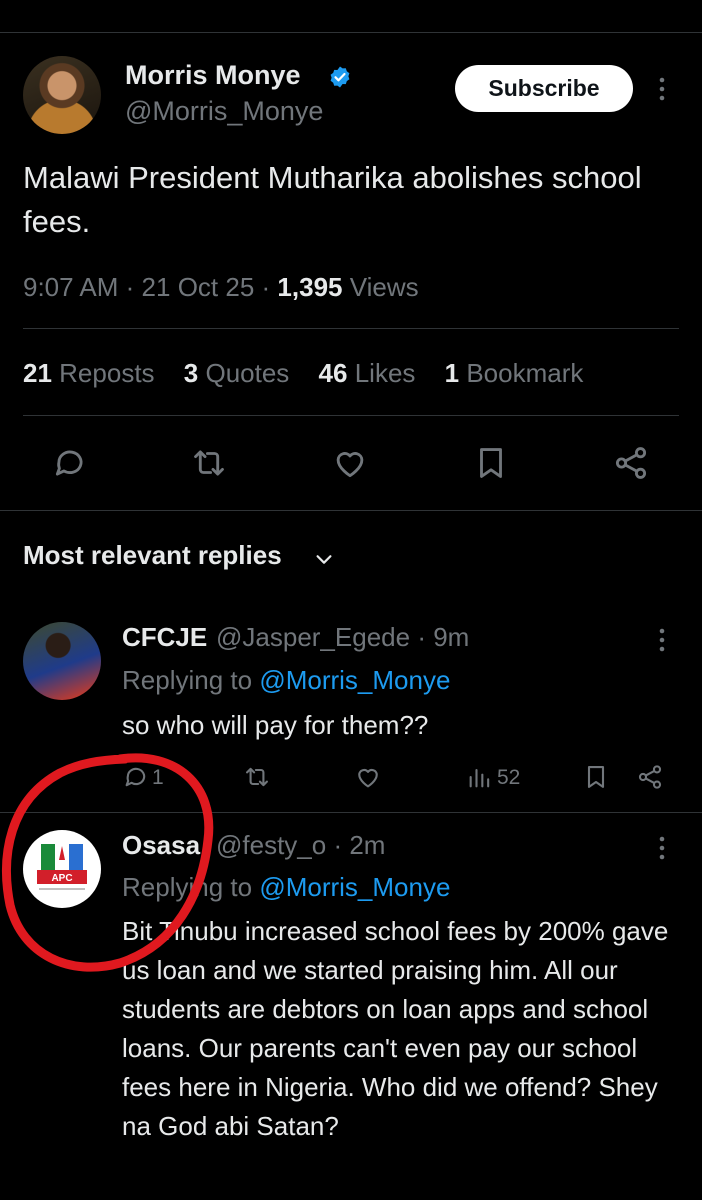 This screenshot has height=1200, width=702. What do you see at coordinates (107, 373) in the screenshot?
I see `reposts-label: Reposts` at bounding box center [107, 373].